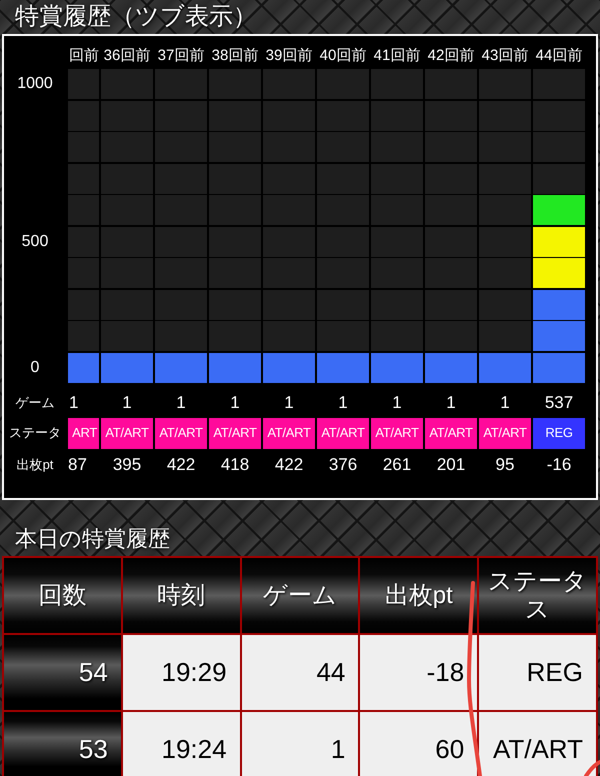 The image size is (600, 776). Describe the element at coordinates (35, 84) in the screenshot. I see `y-axis-label: 1000` at that location.